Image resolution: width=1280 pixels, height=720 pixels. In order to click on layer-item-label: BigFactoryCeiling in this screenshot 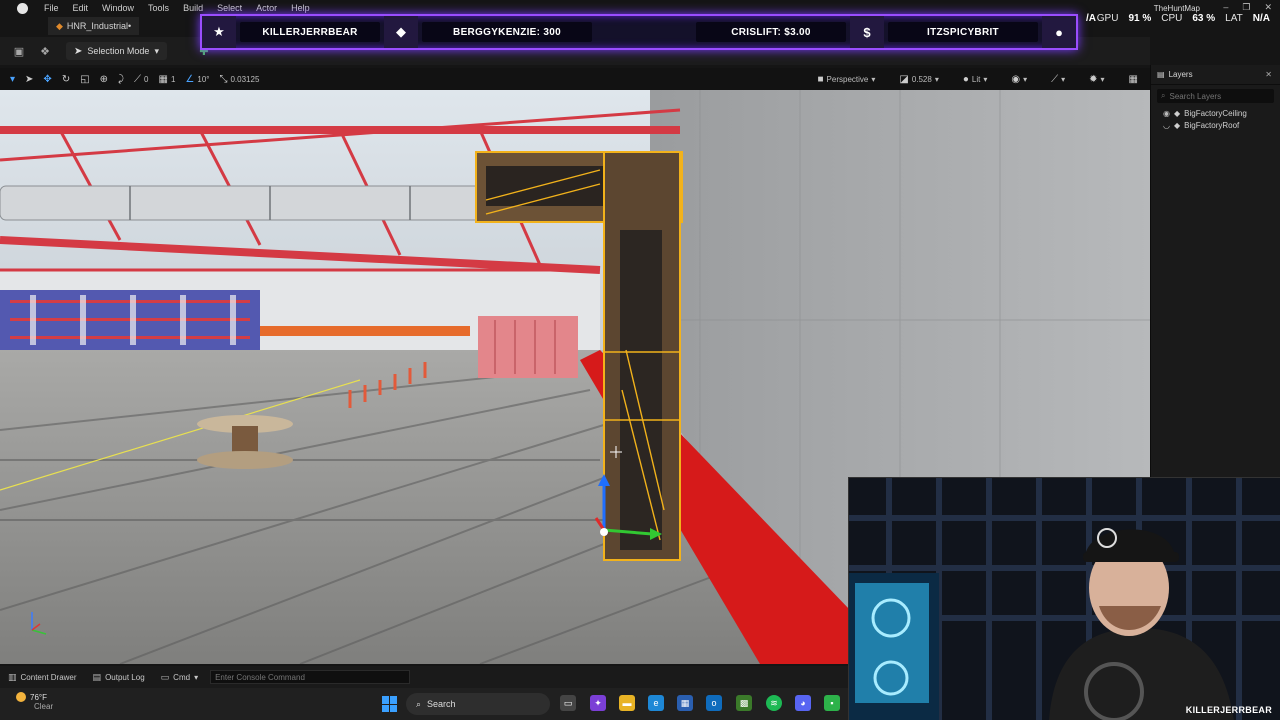, I will do `click(1215, 113)`.